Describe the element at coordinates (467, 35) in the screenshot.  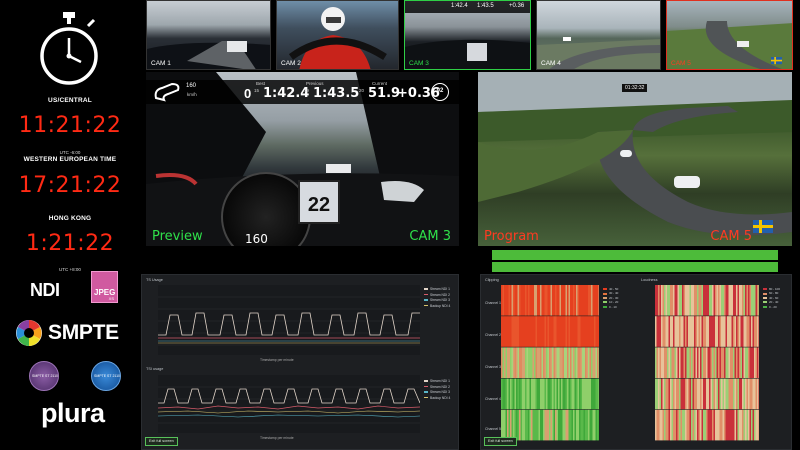
I see `camera-thumbnail-3: 1:42.4 1:43.5 +0.36 CAM 3` at that location.